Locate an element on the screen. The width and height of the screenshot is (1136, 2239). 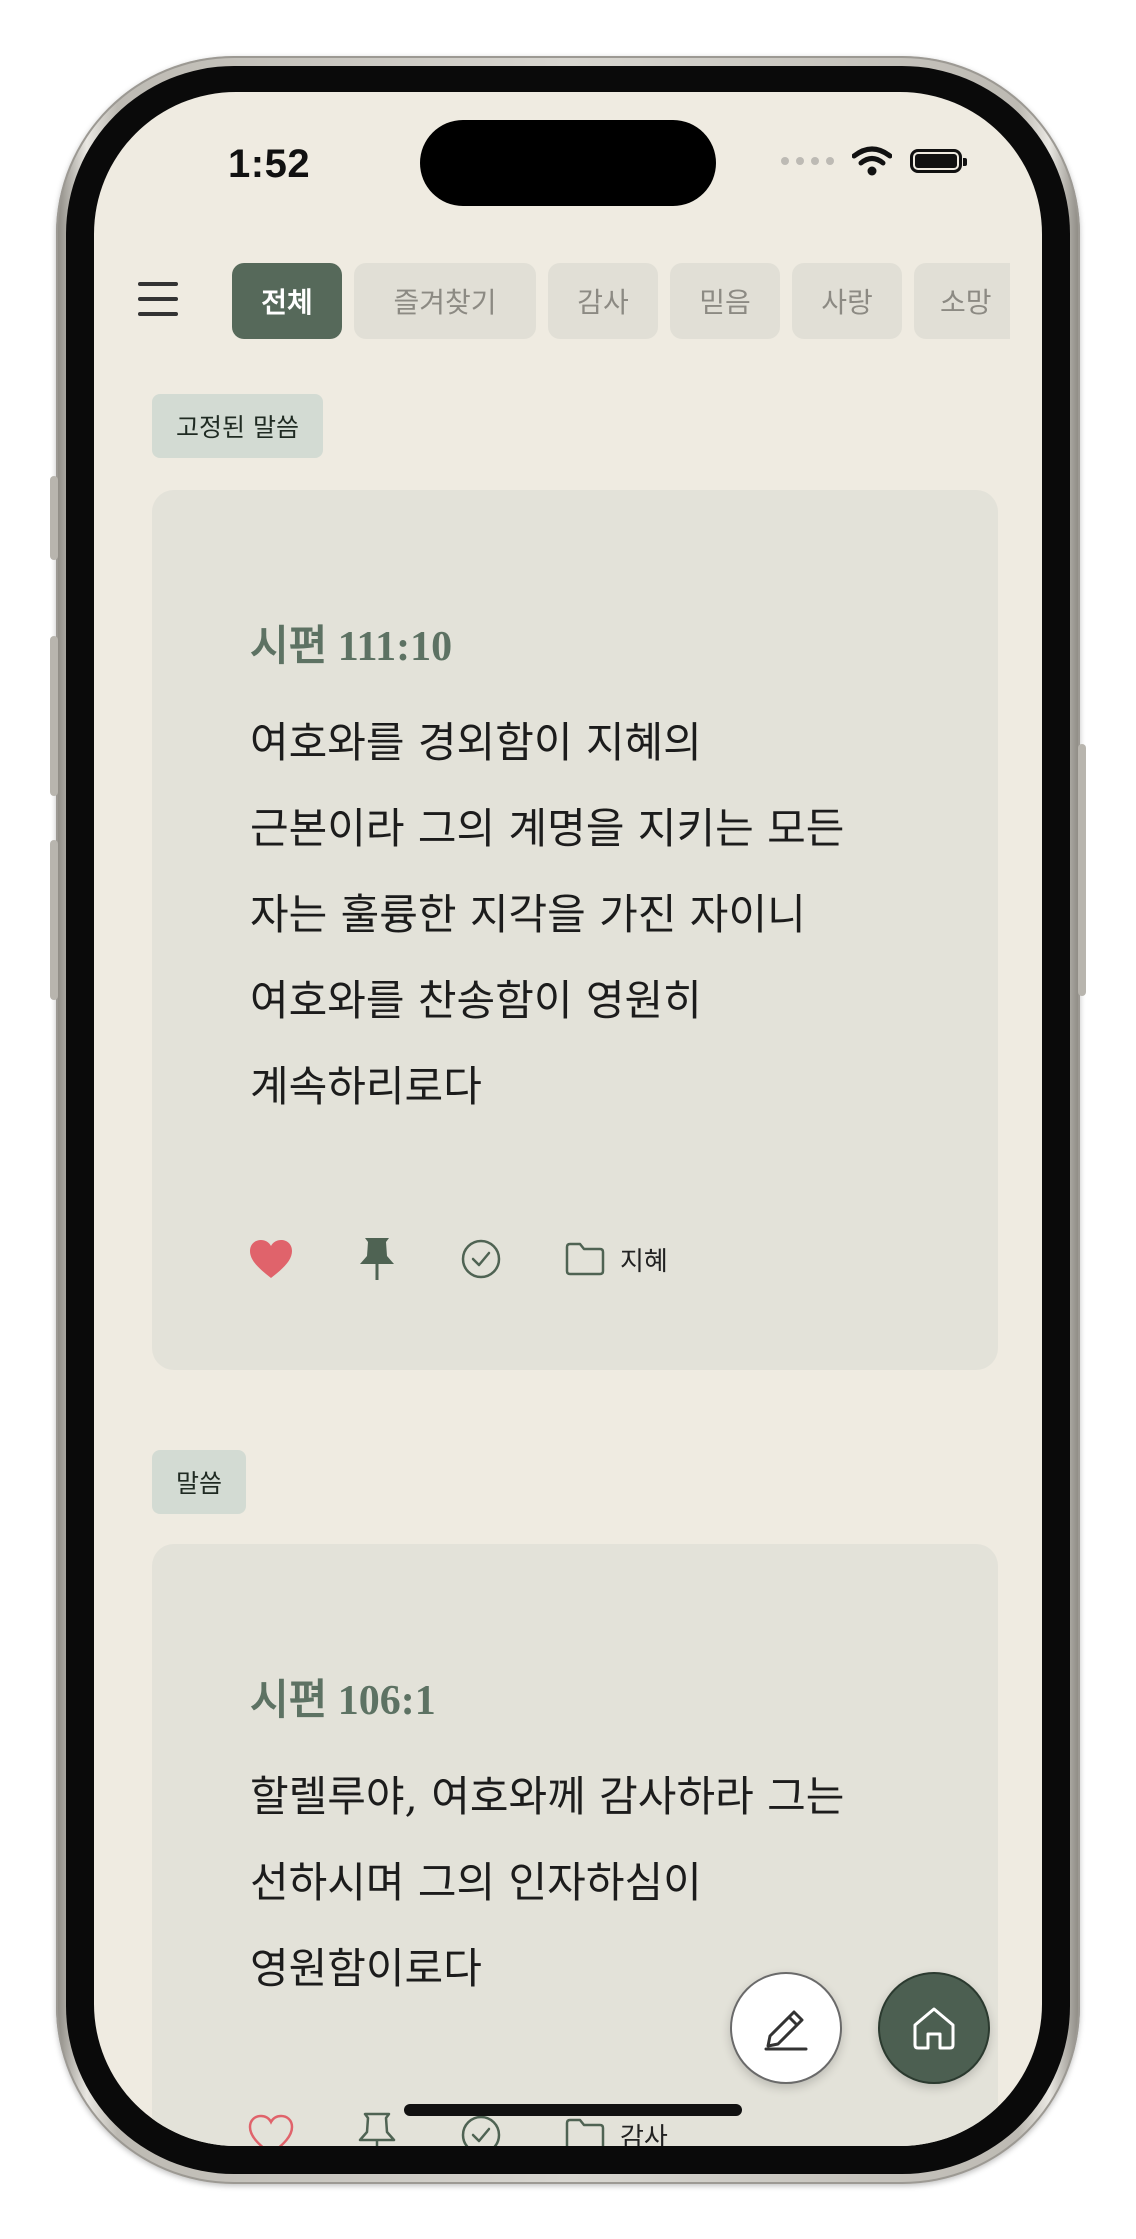
status-icons is located at coordinates (874, 161).